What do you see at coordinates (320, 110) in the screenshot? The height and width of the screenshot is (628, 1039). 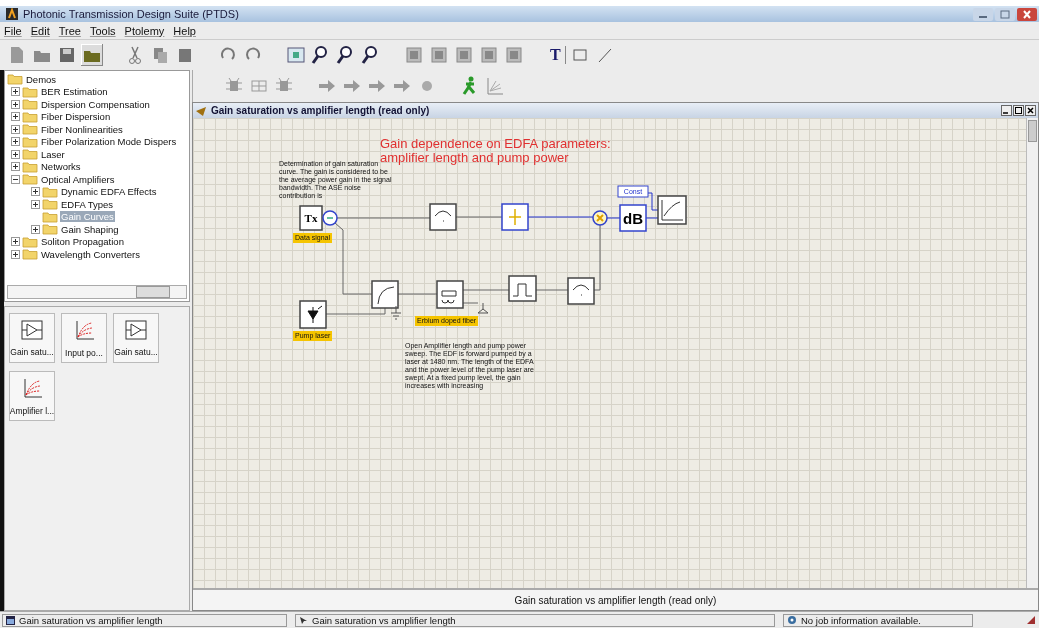 I see `document-title: Gain saturation vs amplifier length (read only)` at bounding box center [320, 110].